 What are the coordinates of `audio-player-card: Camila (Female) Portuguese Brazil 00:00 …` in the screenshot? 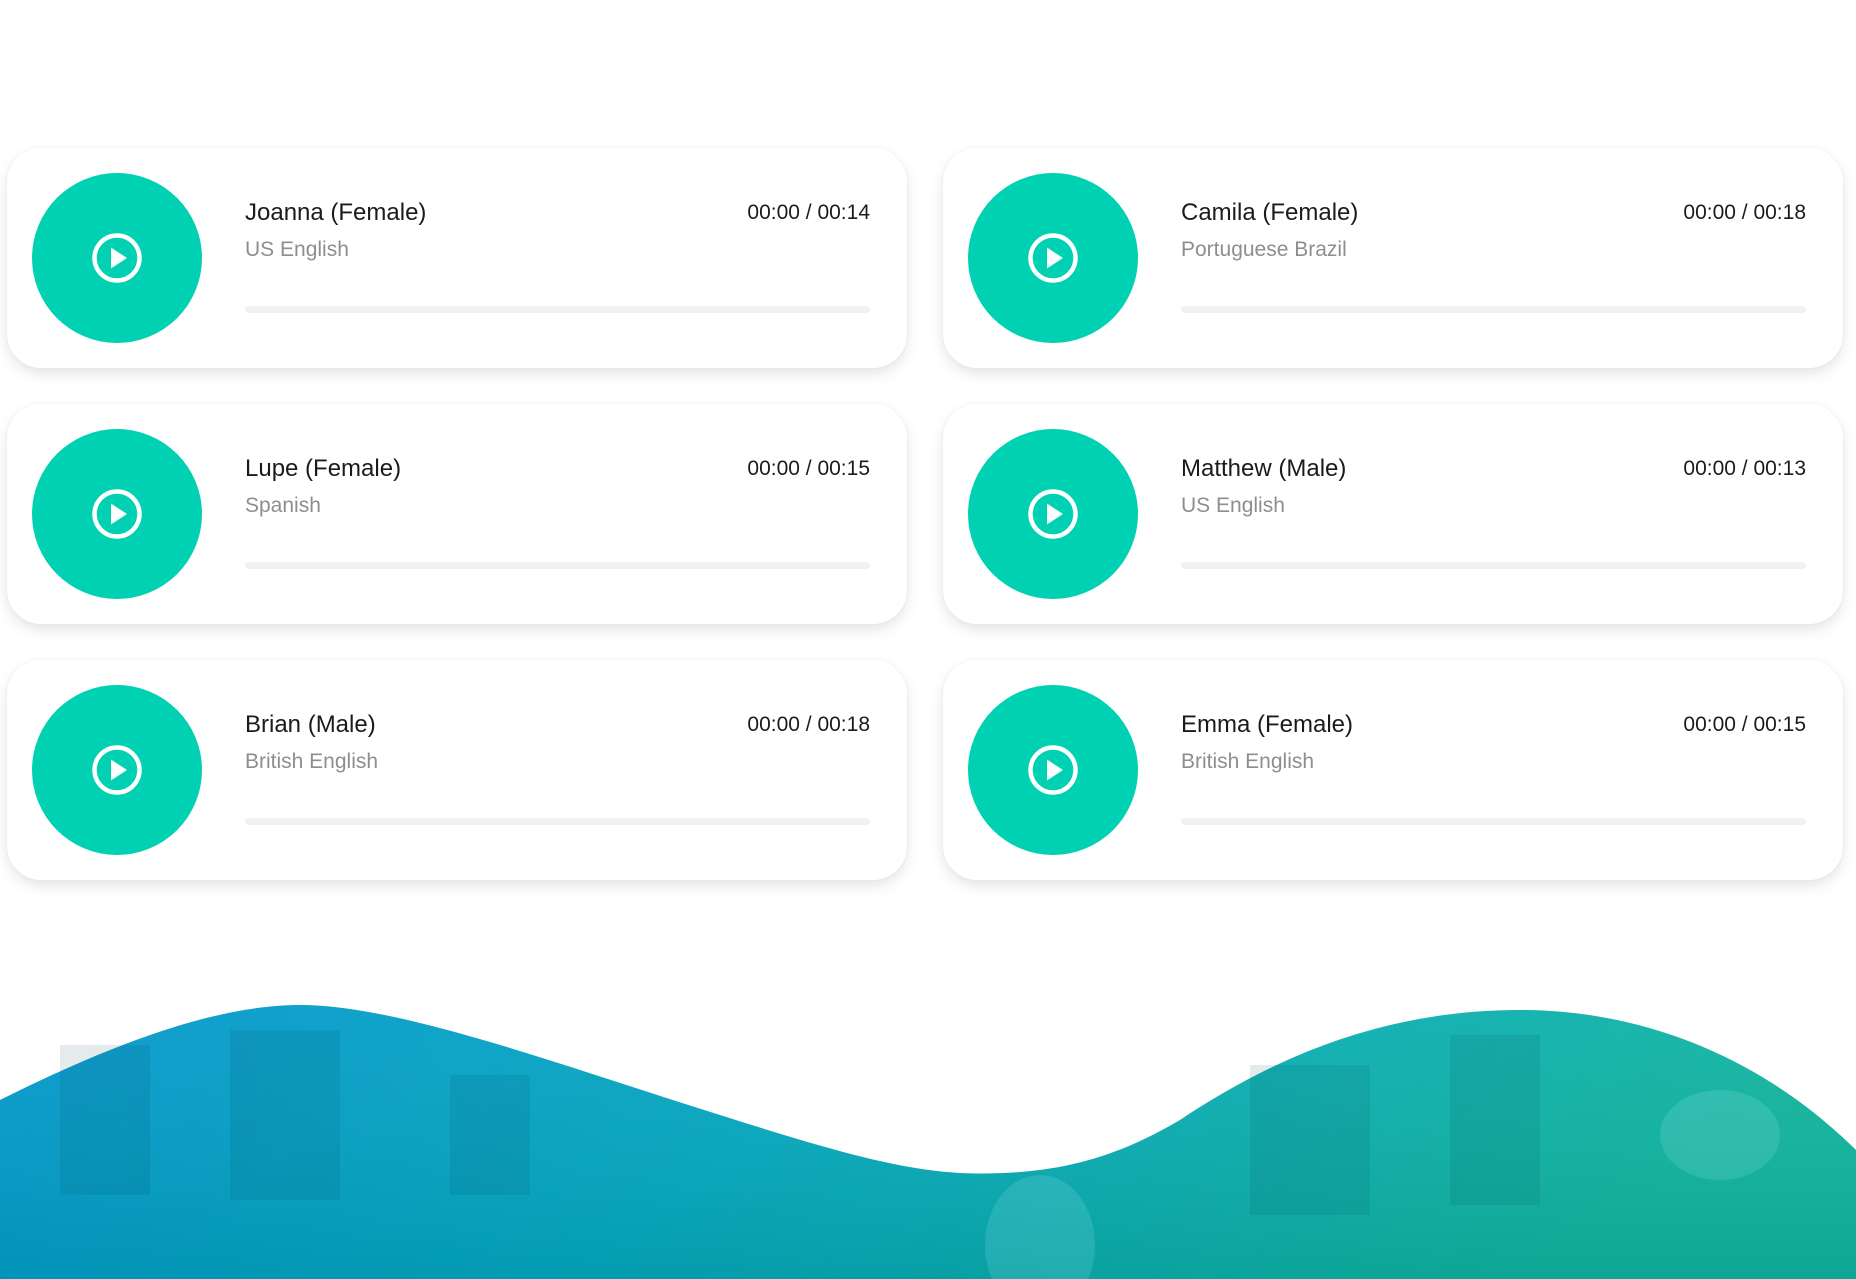 It's located at (1393, 258).